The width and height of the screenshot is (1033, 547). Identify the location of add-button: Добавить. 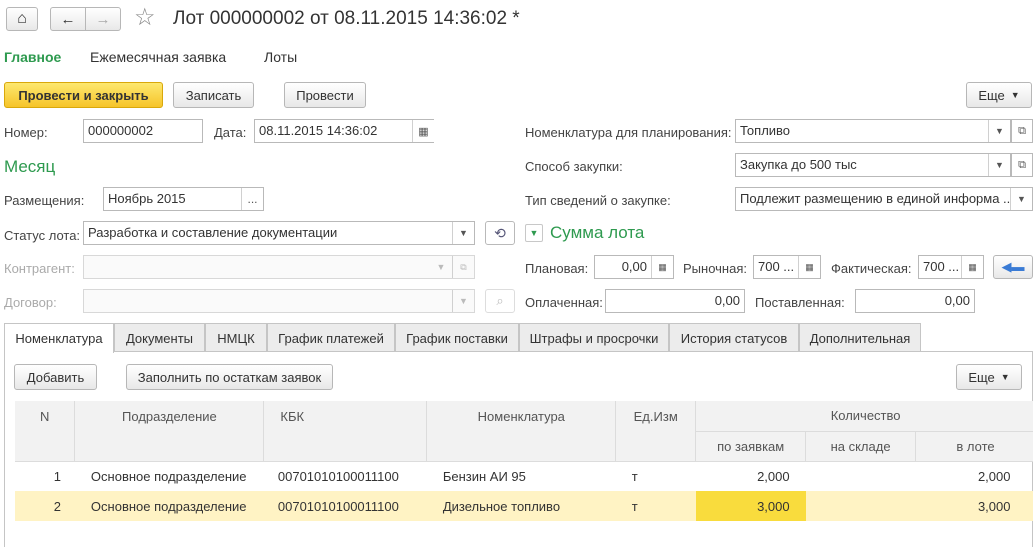
(55, 377).